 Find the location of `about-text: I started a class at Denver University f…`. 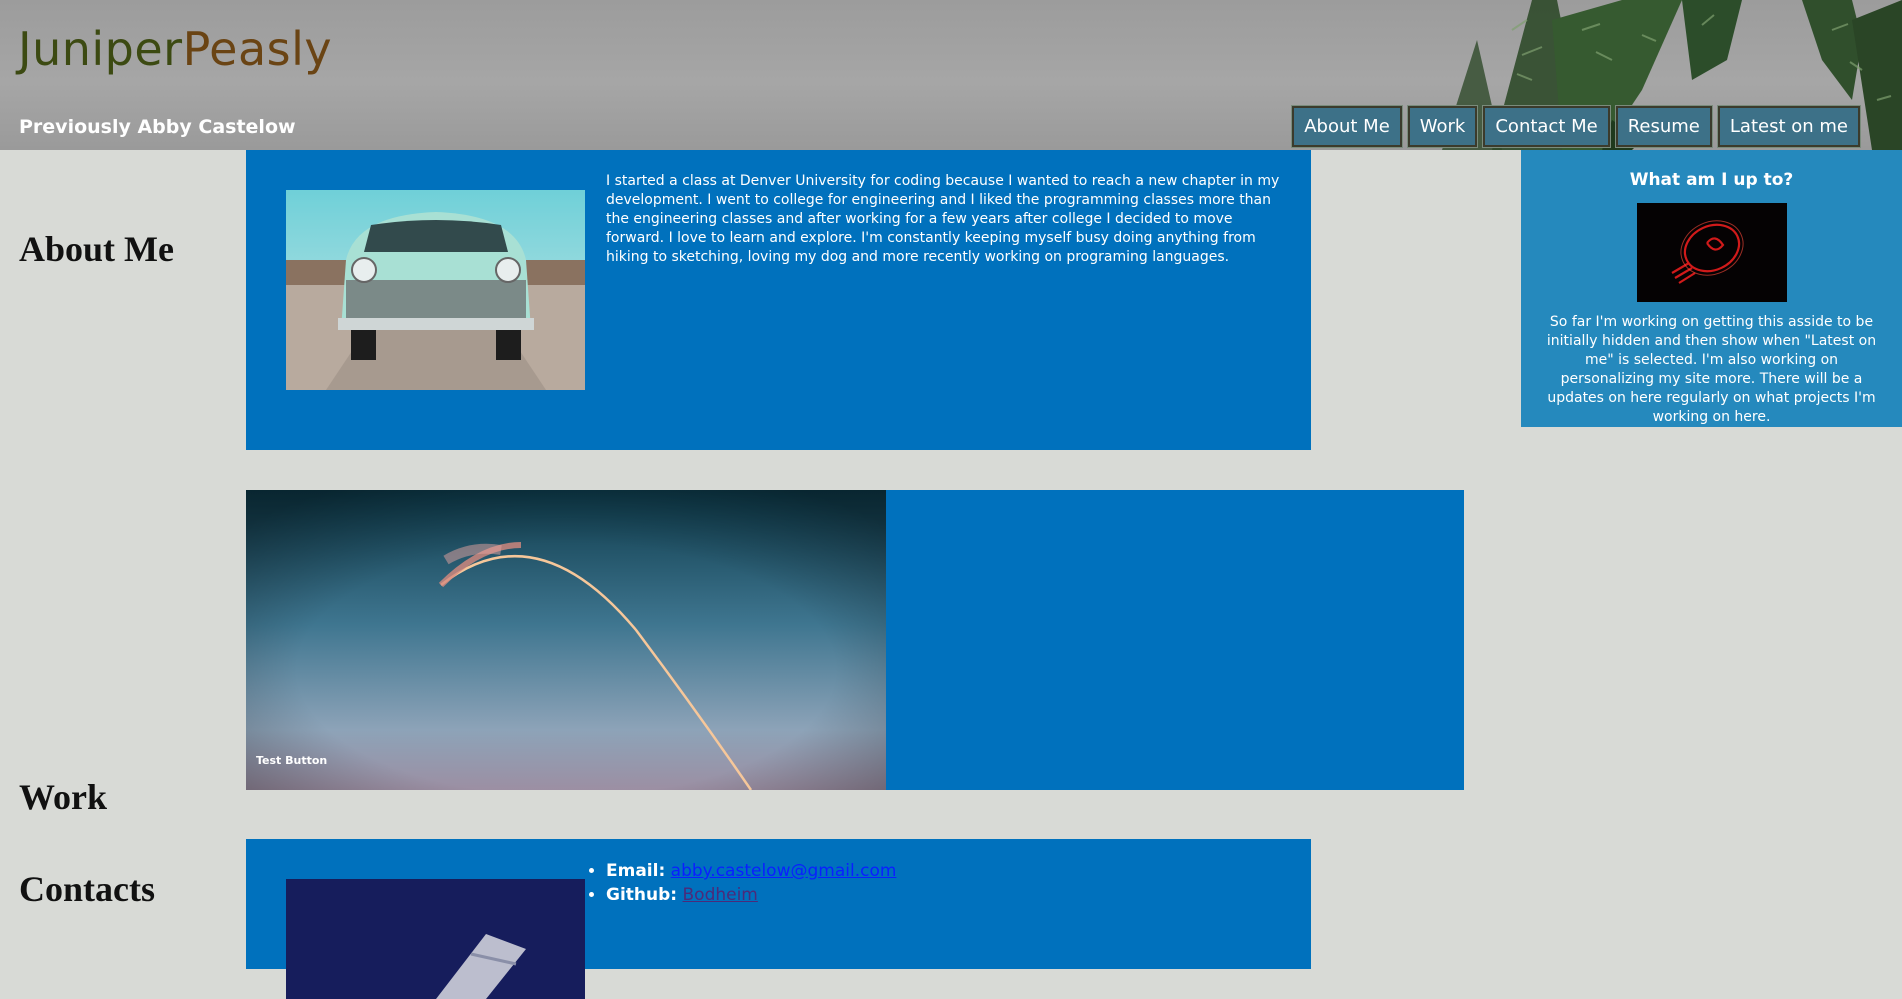

about-text: I started a class at Denver University f… is located at coordinates (943, 219).